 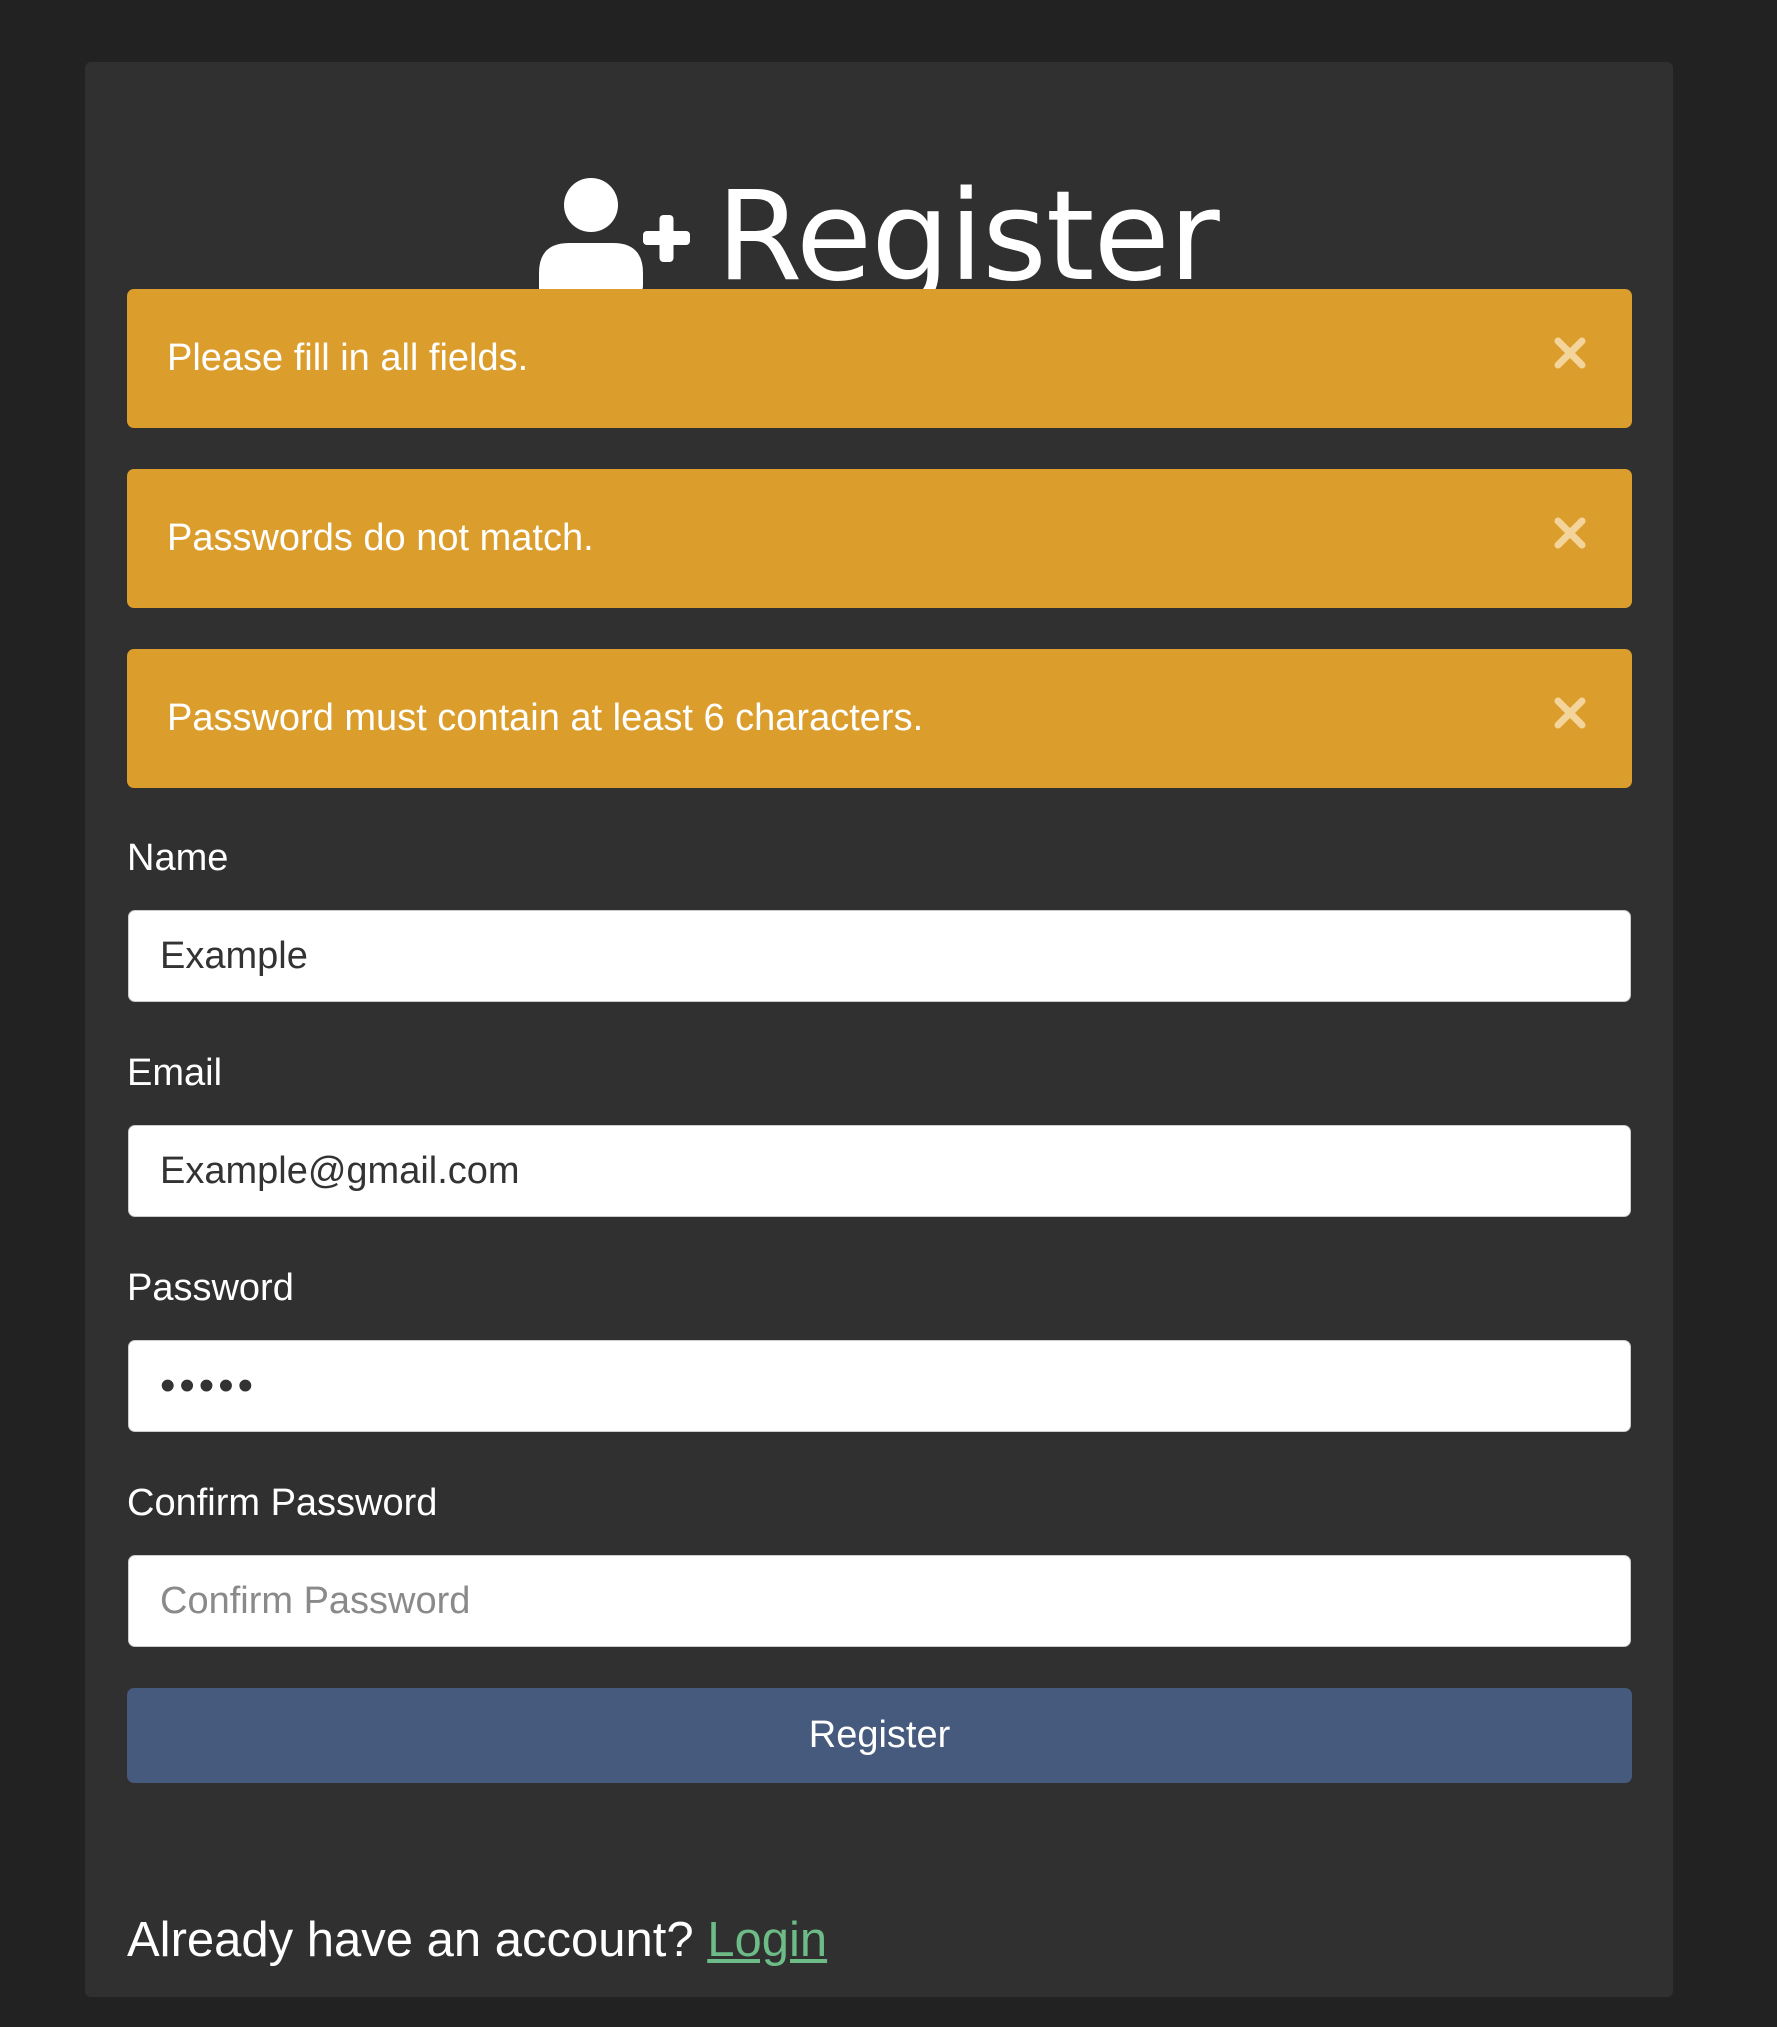 What do you see at coordinates (879, 1386) in the screenshot?
I see `password-input` at bounding box center [879, 1386].